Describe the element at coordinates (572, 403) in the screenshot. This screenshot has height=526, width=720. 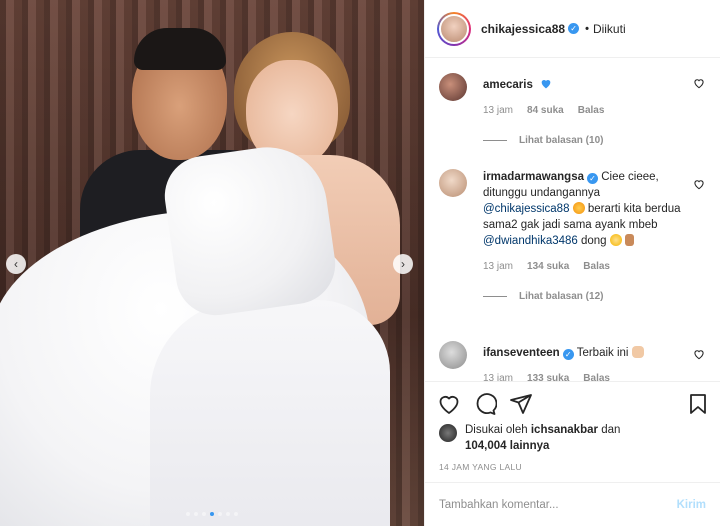
I see `action-bar` at that location.